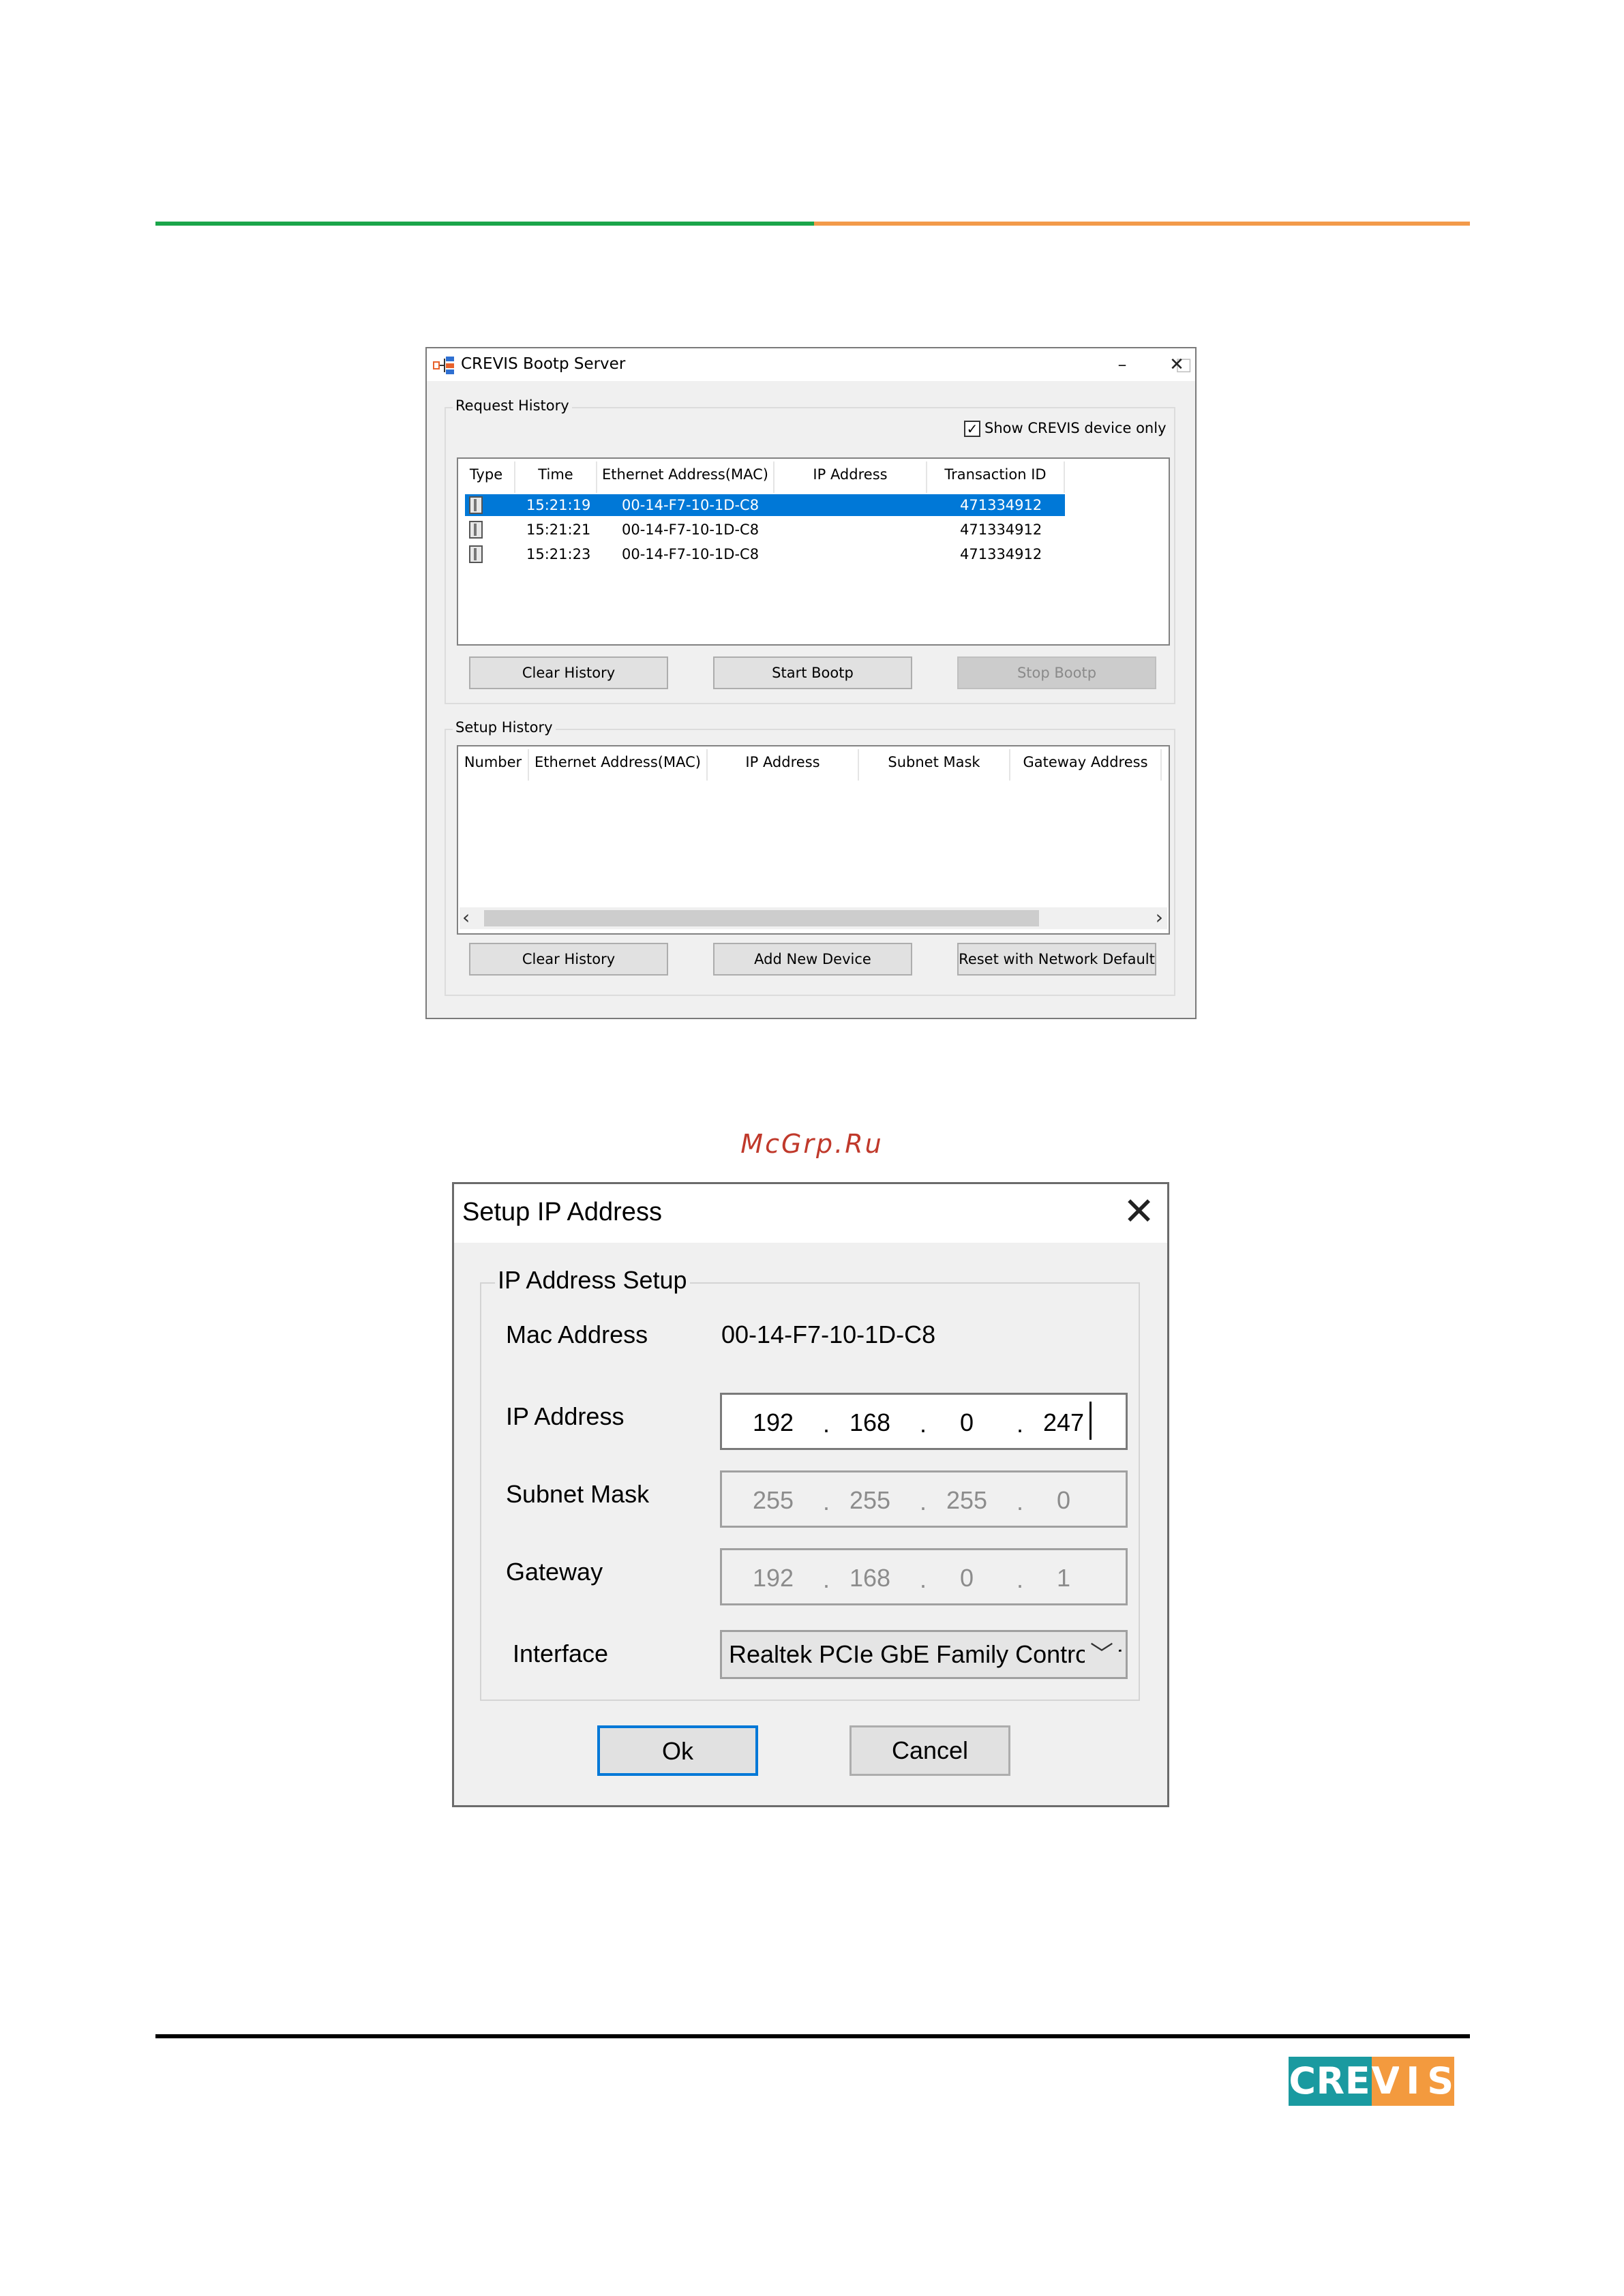 The width and height of the screenshot is (1624, 2296). What do you see at coordinates (1330, 2081) in the screenshot?
I see `logo-letter: R` at bounding box center [1330, 2081].